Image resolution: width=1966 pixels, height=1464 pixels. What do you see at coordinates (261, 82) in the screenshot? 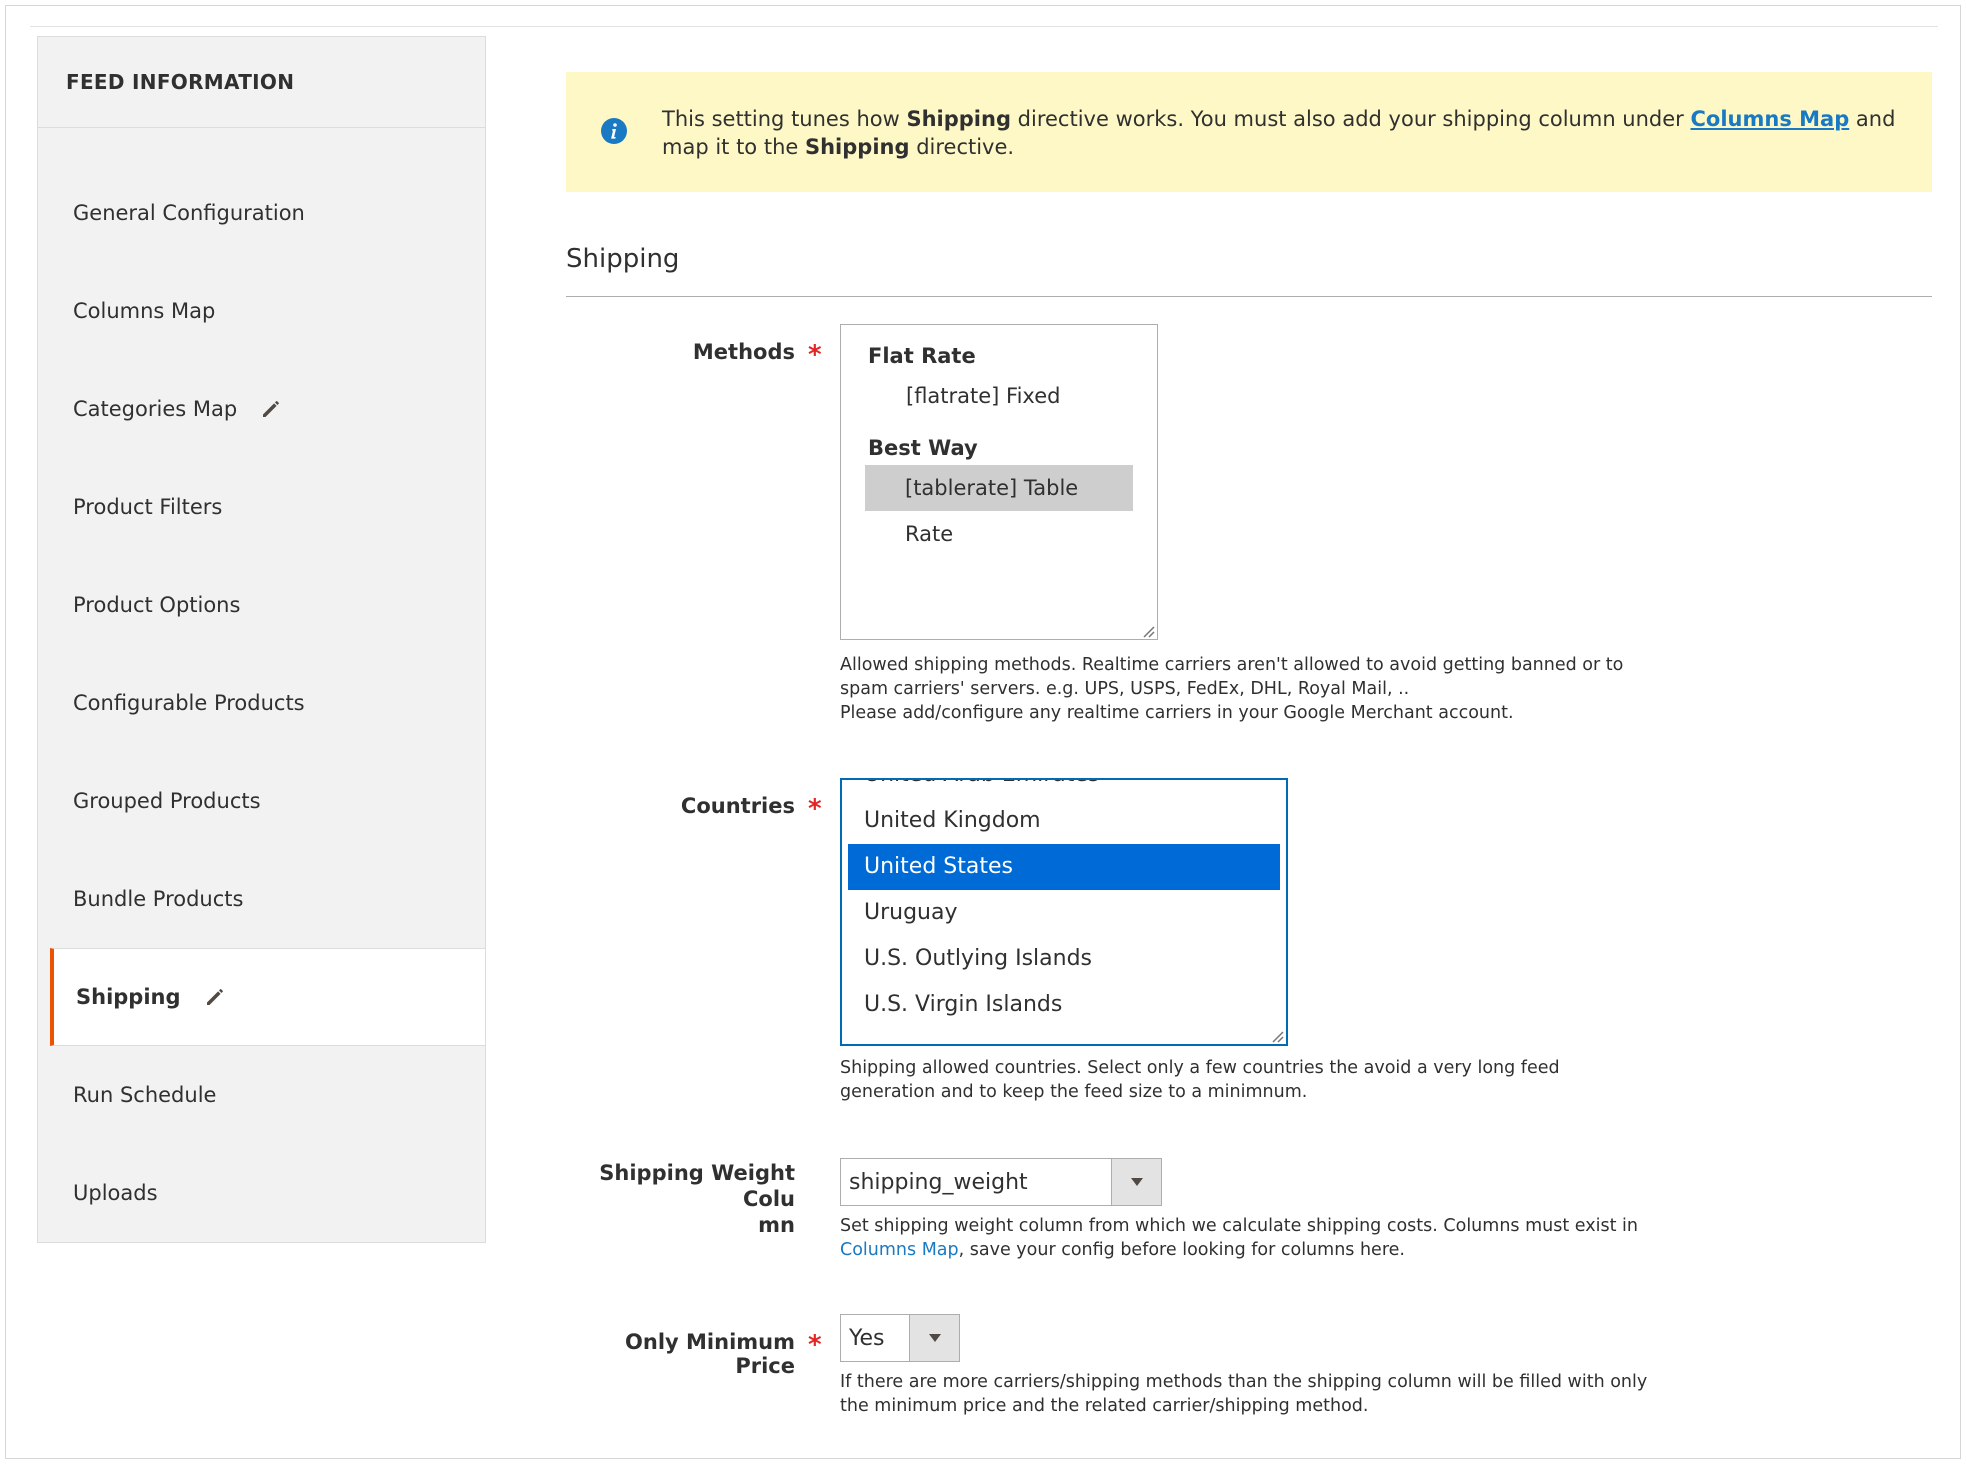
I see `sidebar-title: FEED INFORMATION` at bounding box center [261, 82].